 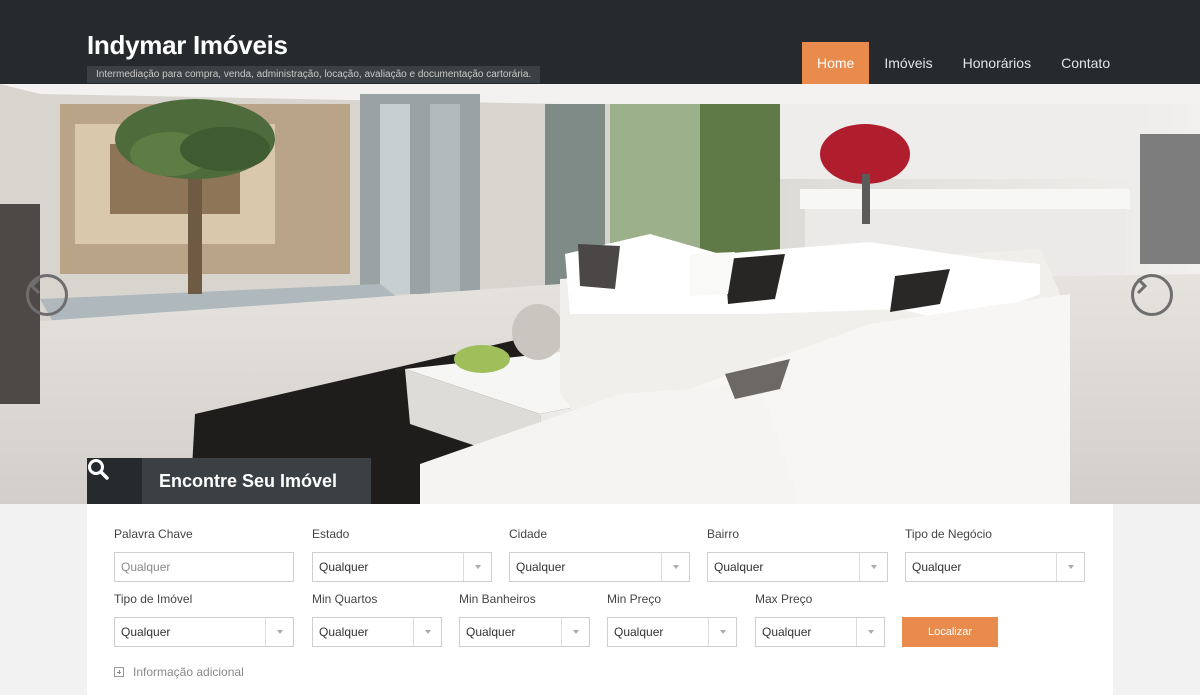 What do you see at coordinates (491, 632) in the screenshot?
I see `min-banheiros-select-value: Qualquer` at bounding box center [491, 632].